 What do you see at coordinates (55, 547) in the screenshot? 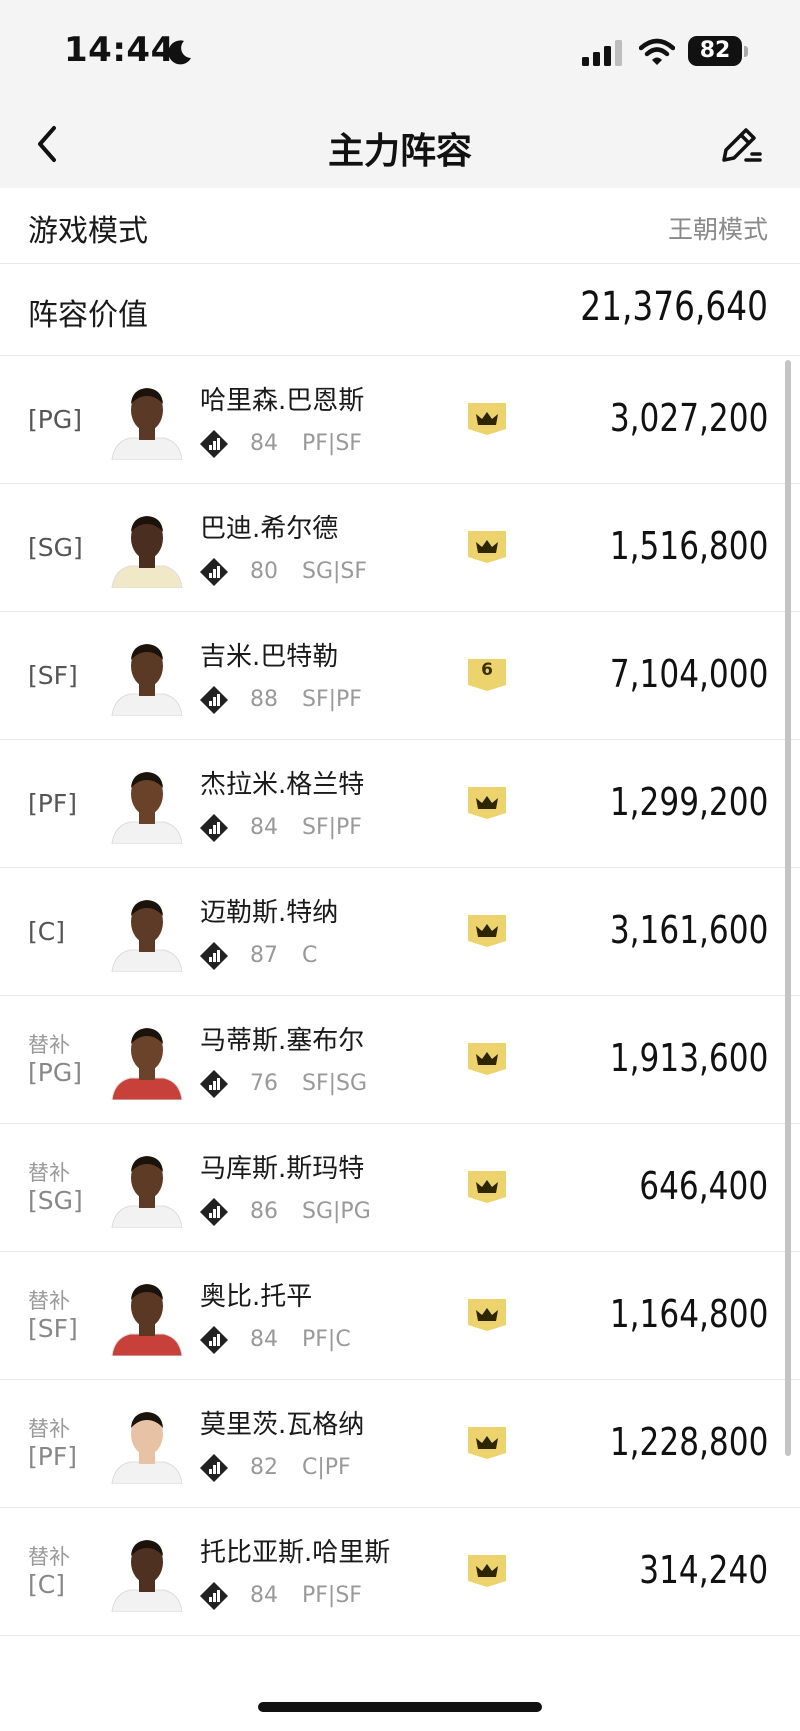
I see `position-label: [SG]` at bounding box center [55, 547].